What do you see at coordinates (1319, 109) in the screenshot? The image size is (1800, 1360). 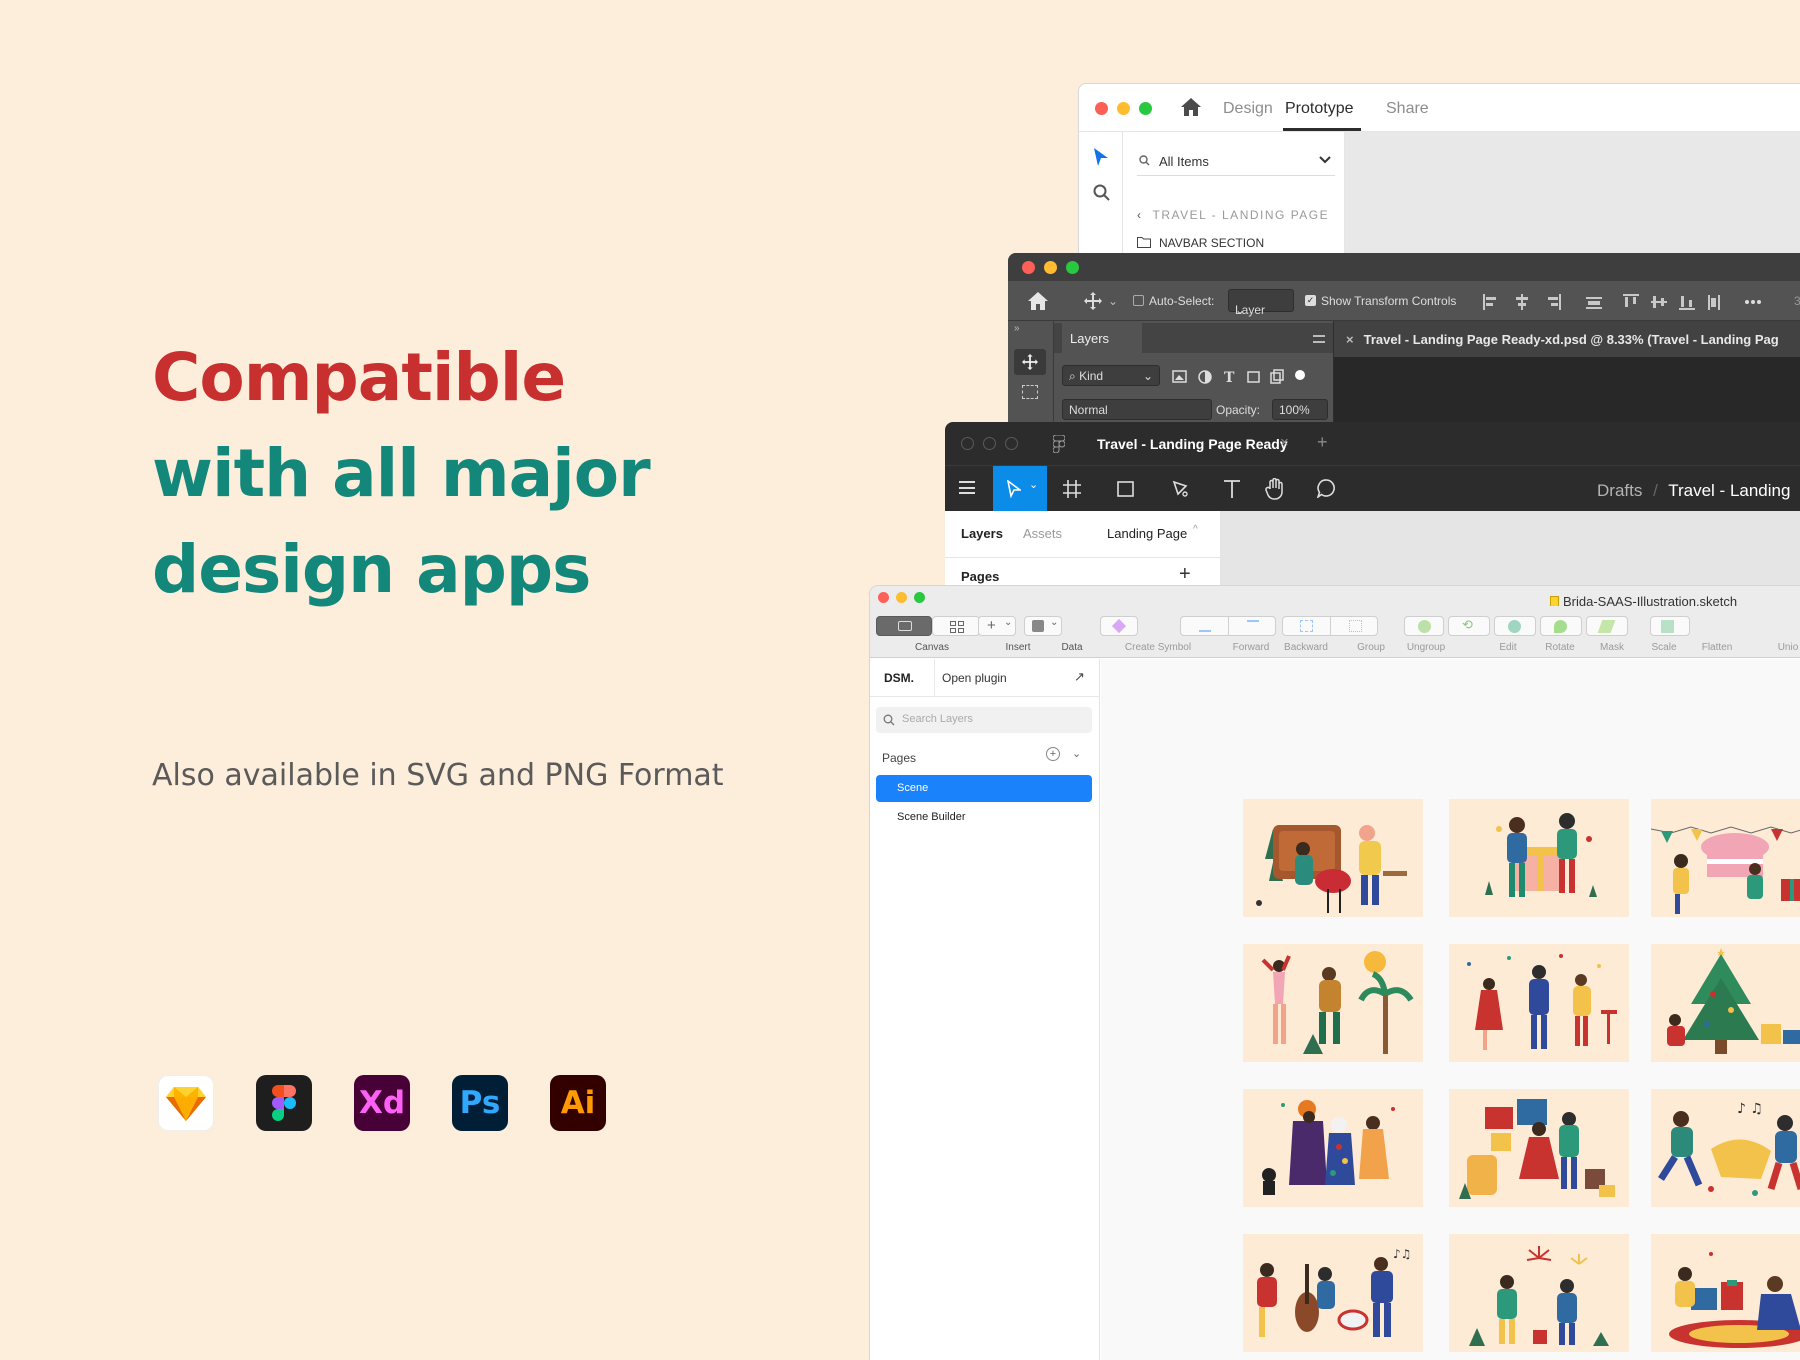 I see `tab-prototype: Prototype` at bounding box center [1319, 109].